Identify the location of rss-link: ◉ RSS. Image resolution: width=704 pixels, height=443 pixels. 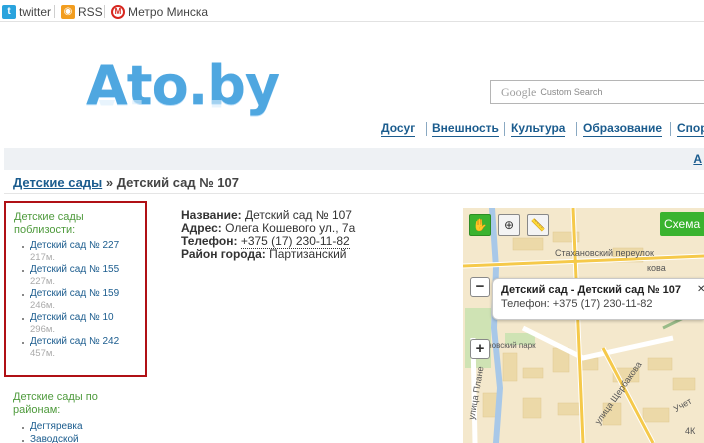
(82, 11).